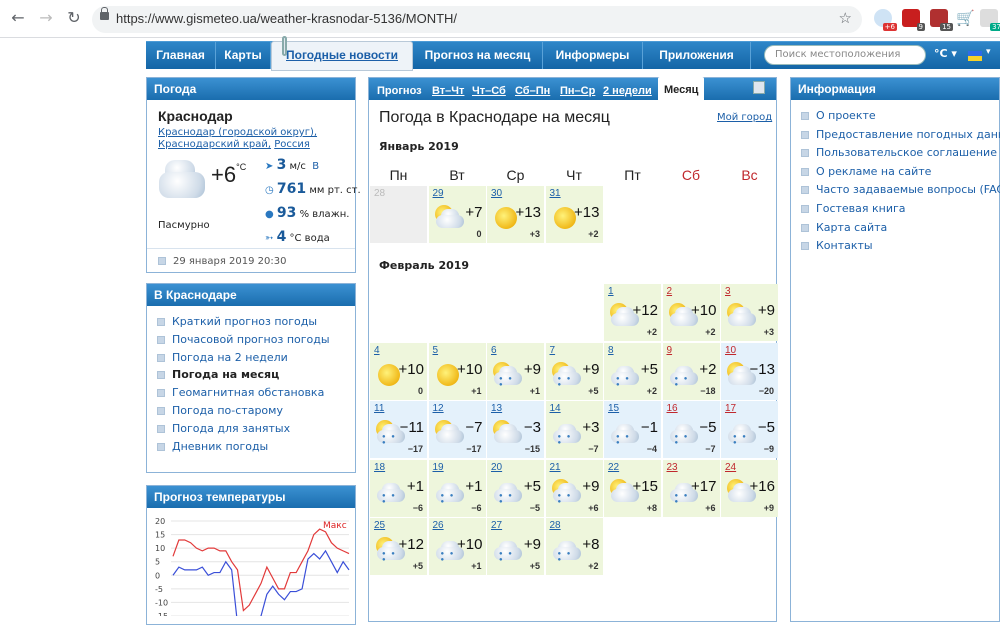 The height and width of the screenshot is (625, 1000). What do you see at coordinates (46, 18) in the screenshot?
I see `forward-arrow-icon: →` at bounding box center [46, 18].